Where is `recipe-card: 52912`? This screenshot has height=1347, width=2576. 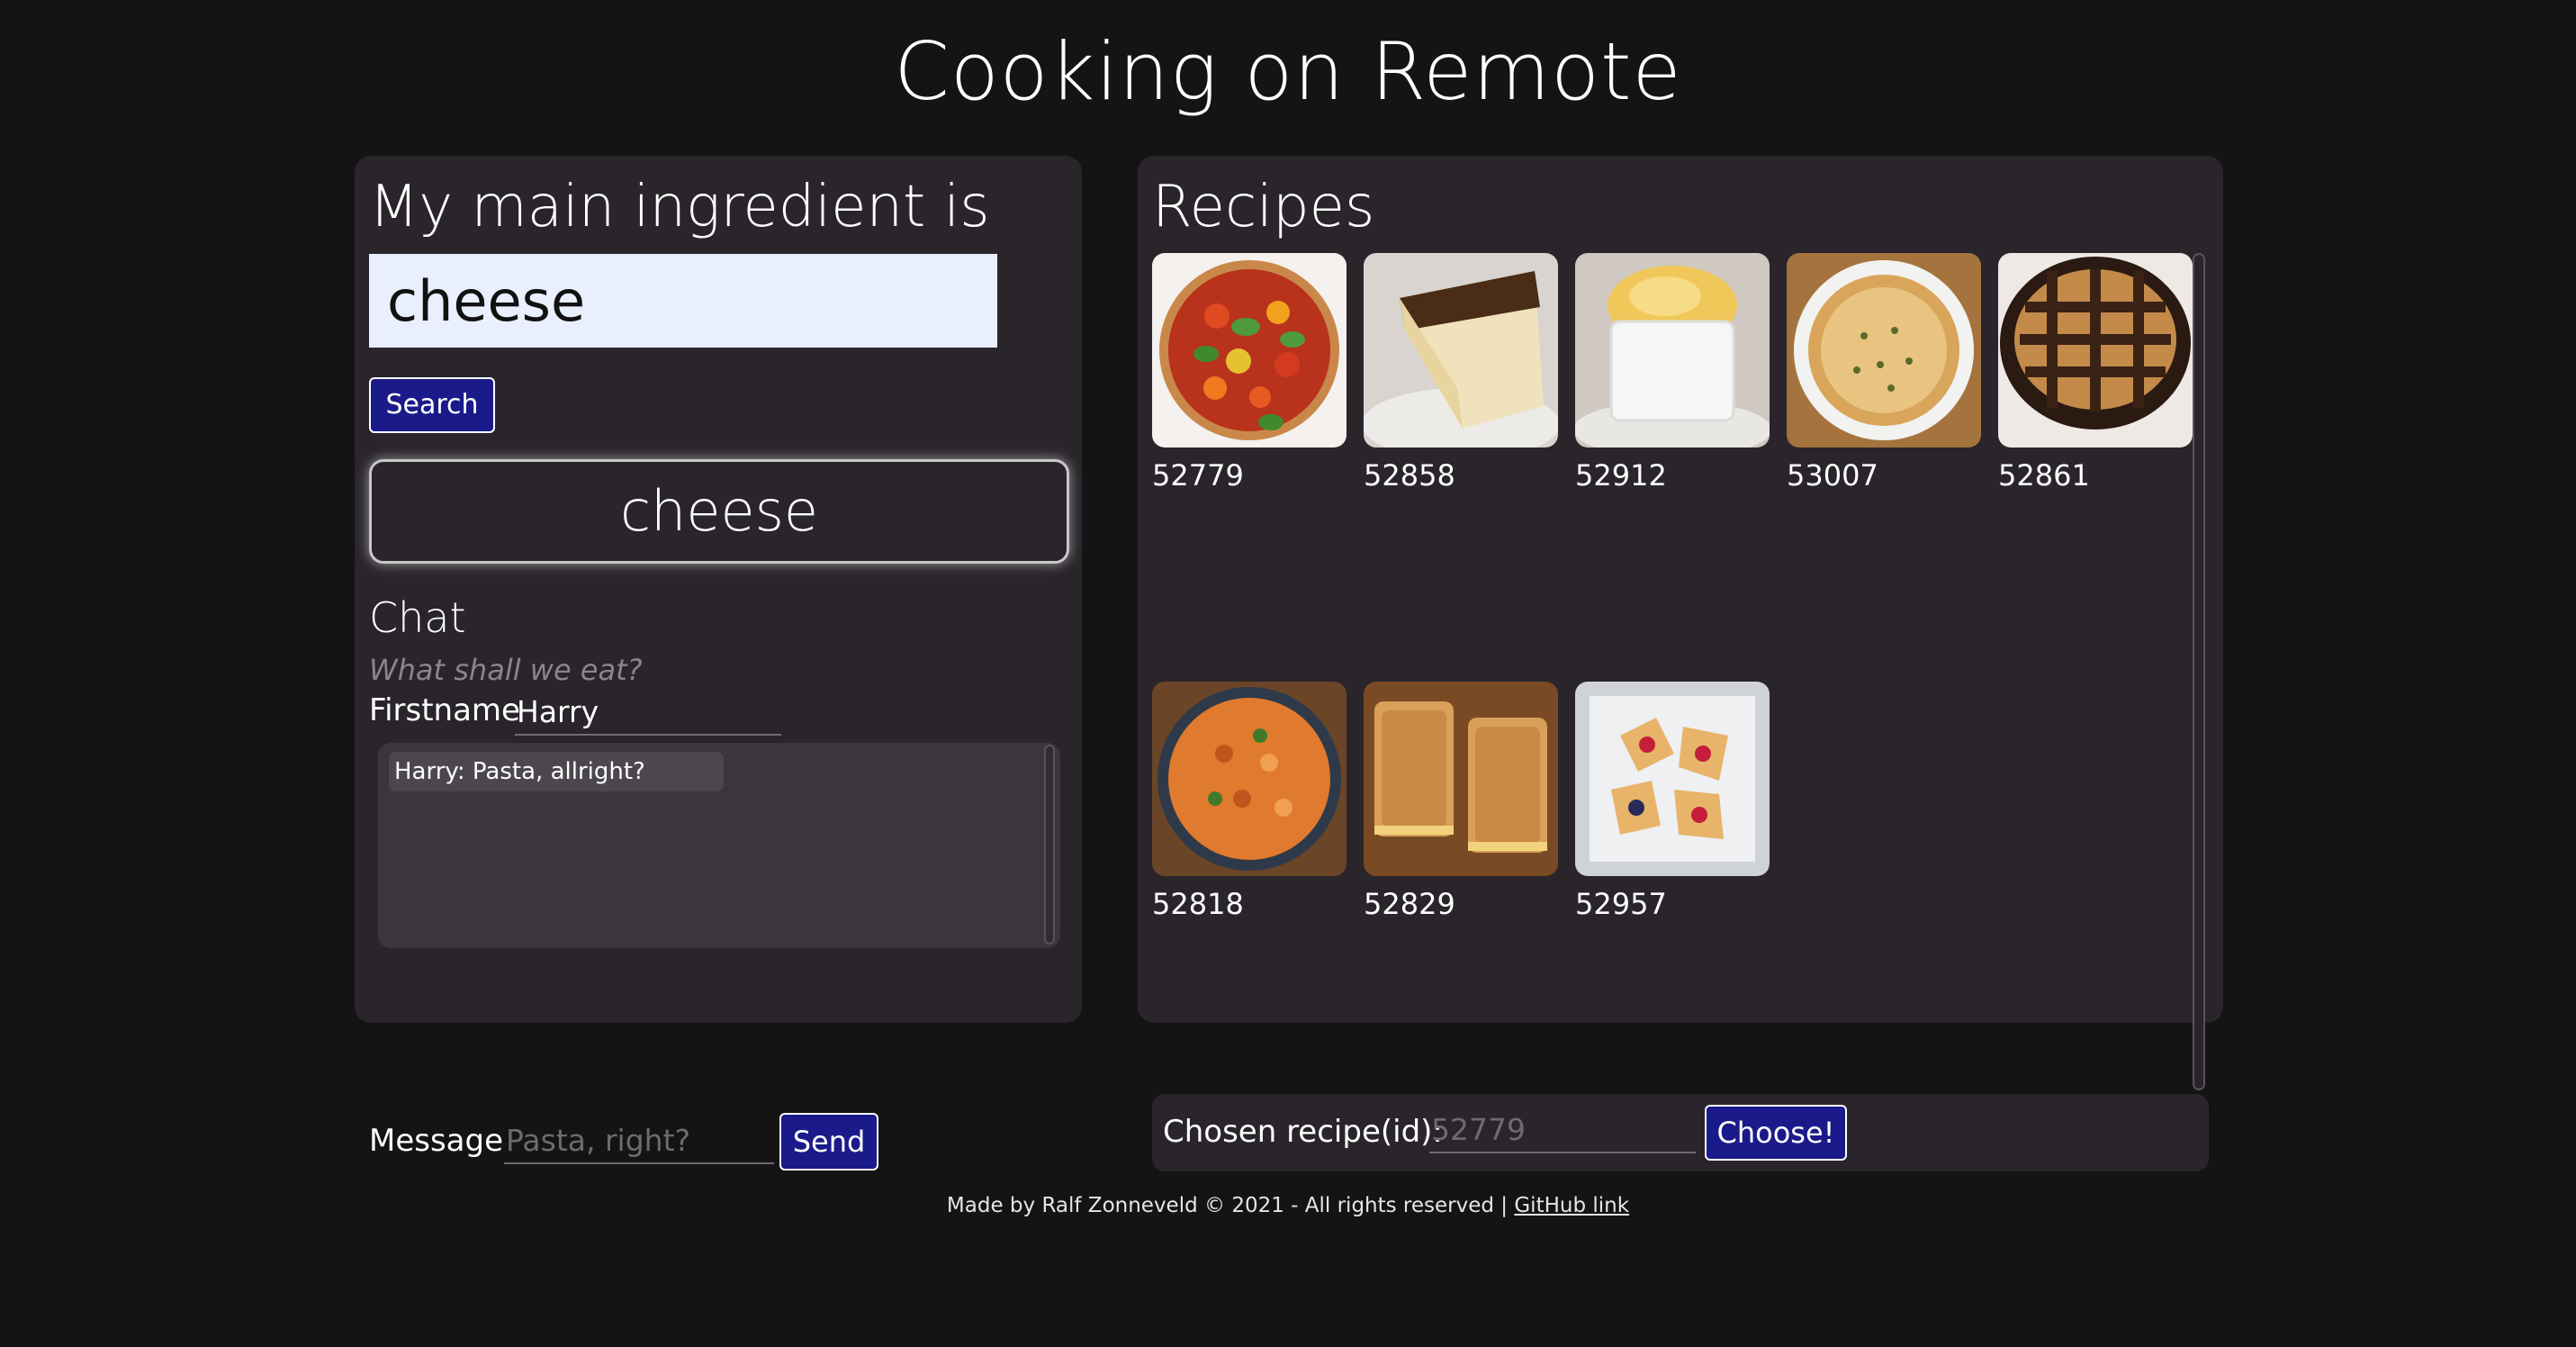 recipe-card: 52912 is located at coordinates (1672, 374).